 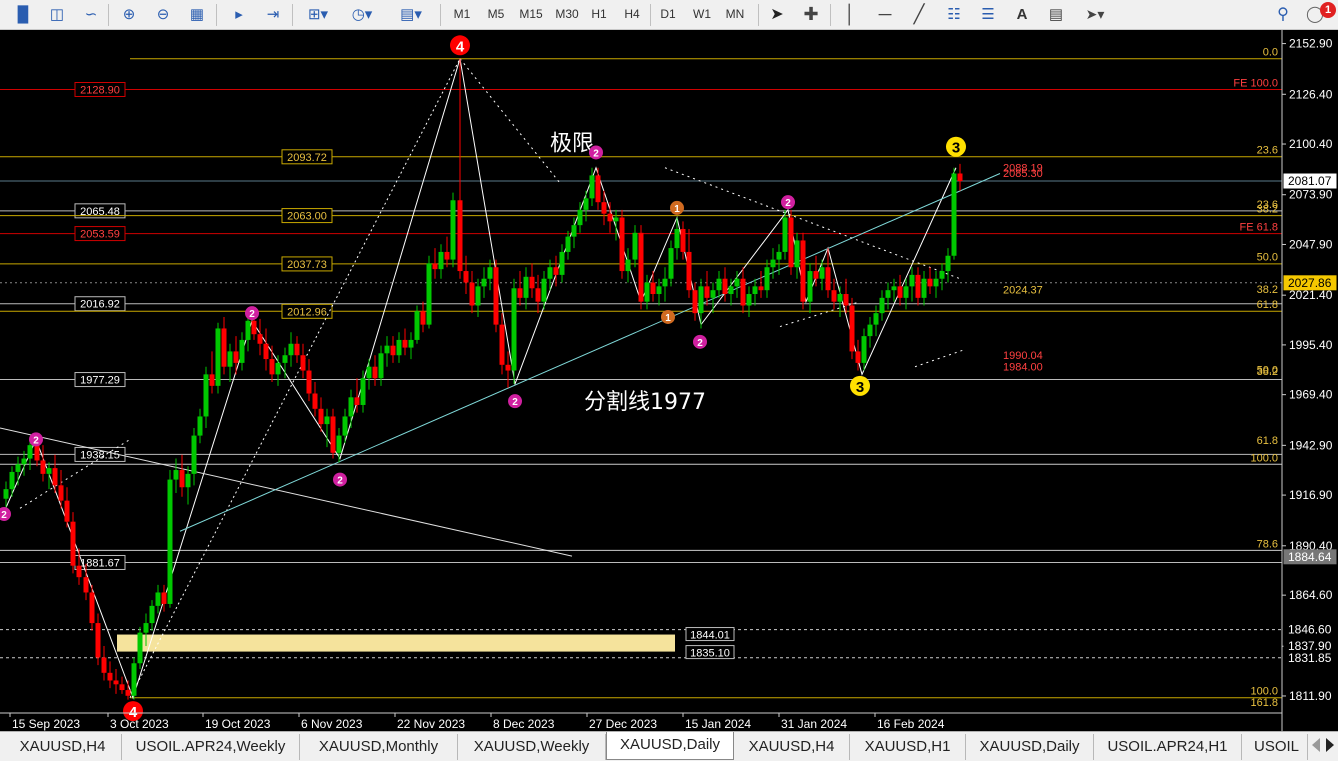 What do you see at coordinates (362, 14) in the screenshot?
I see `periods-clock-icon: ◷▾` at bounding box center [362, 14].